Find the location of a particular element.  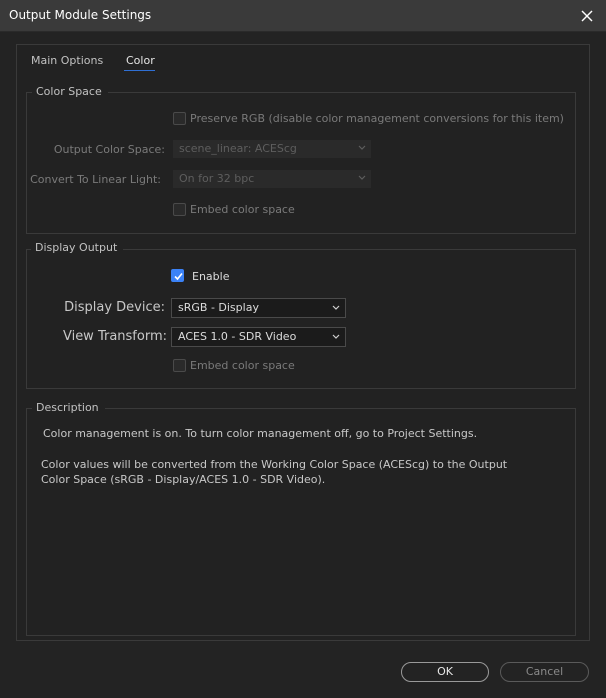

display-embed-color-space-checkbox is located at coordinates (179, 365).